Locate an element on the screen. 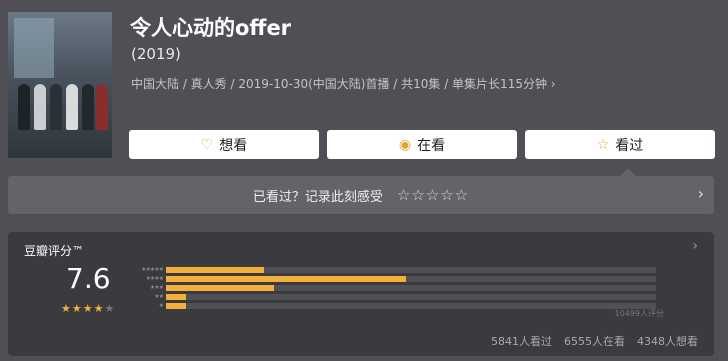  watched-button: ☆ 看过 is located at coordinates (620, 144).